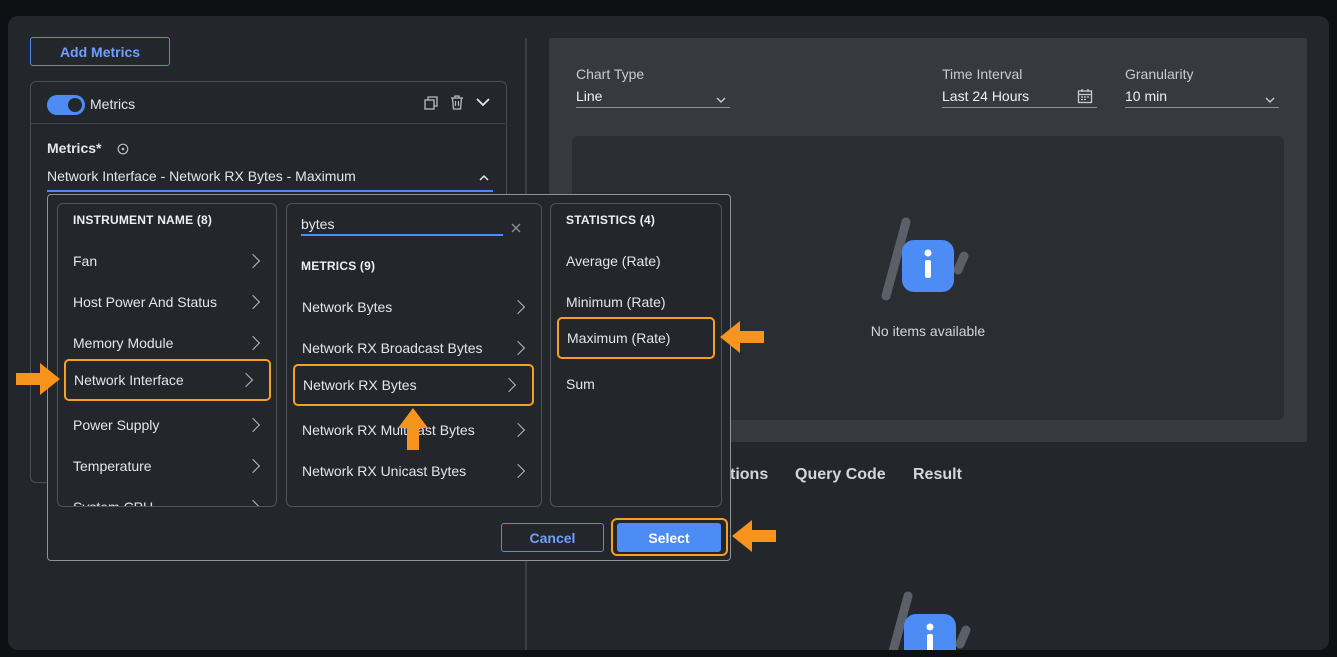  What do you see at coordinates (749, 475) in the screenshot?
I see `tab-options: tions` at bounding box center [749, 475].